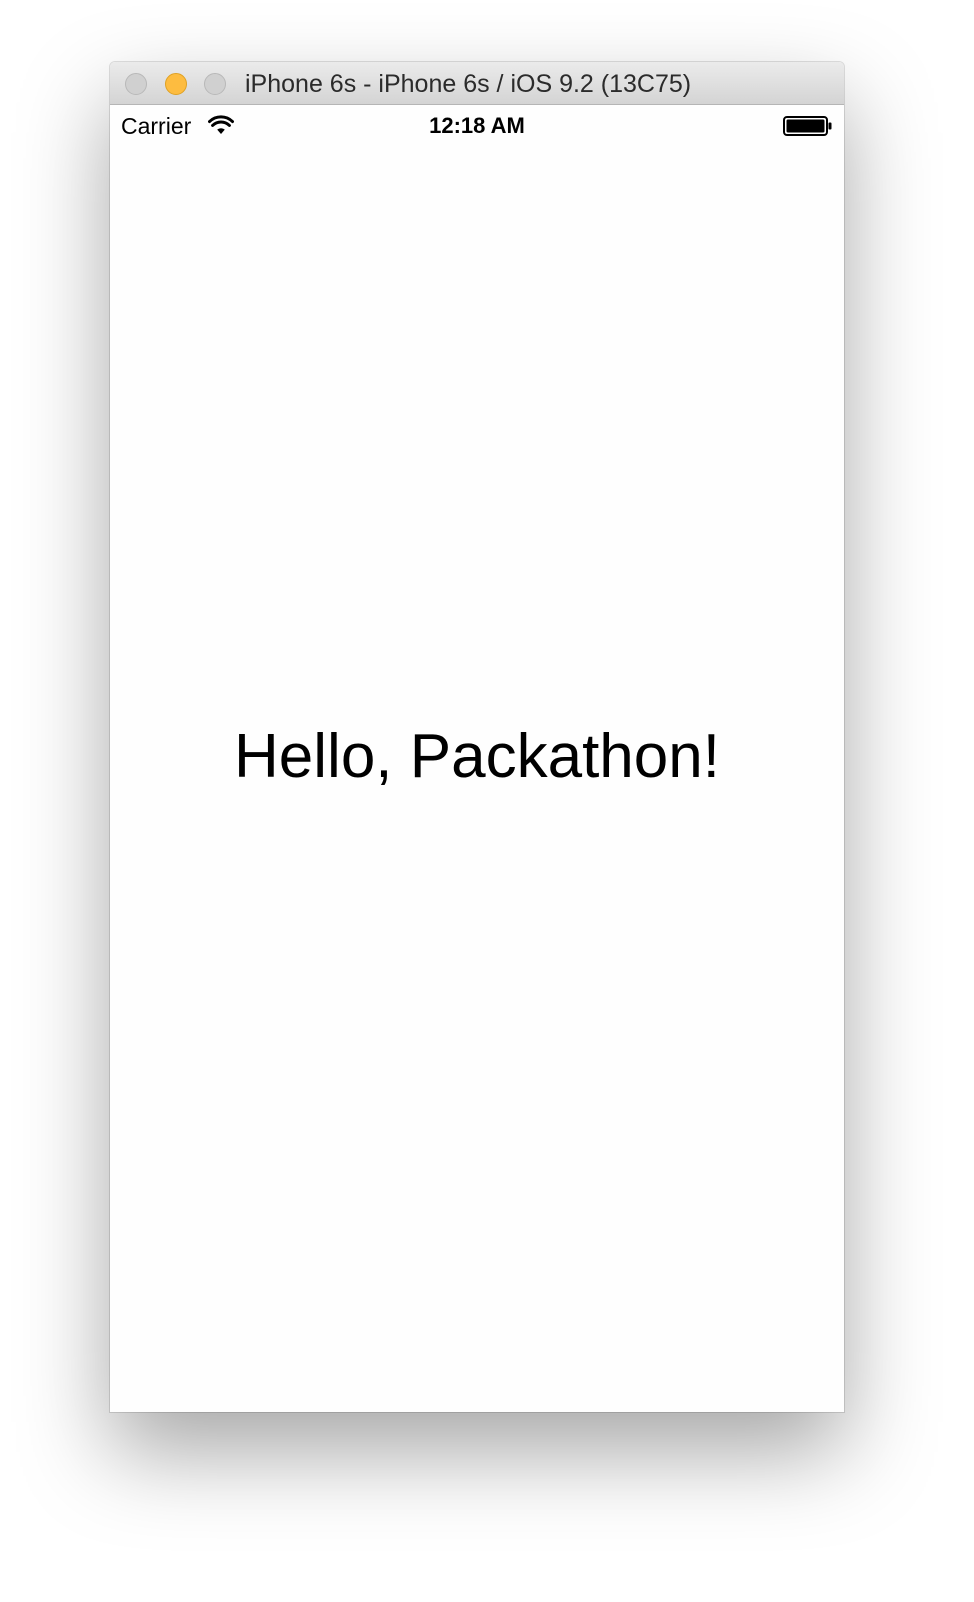 Image resolution: width=974 pixels, height=1602 pixels. What do you see at coordinates (468, 84) in the screenshot?
I see `window-title: iPhone 6s - iPhone 6s / iOS 9.2 (13C75)` at bounding box center [468, 84].